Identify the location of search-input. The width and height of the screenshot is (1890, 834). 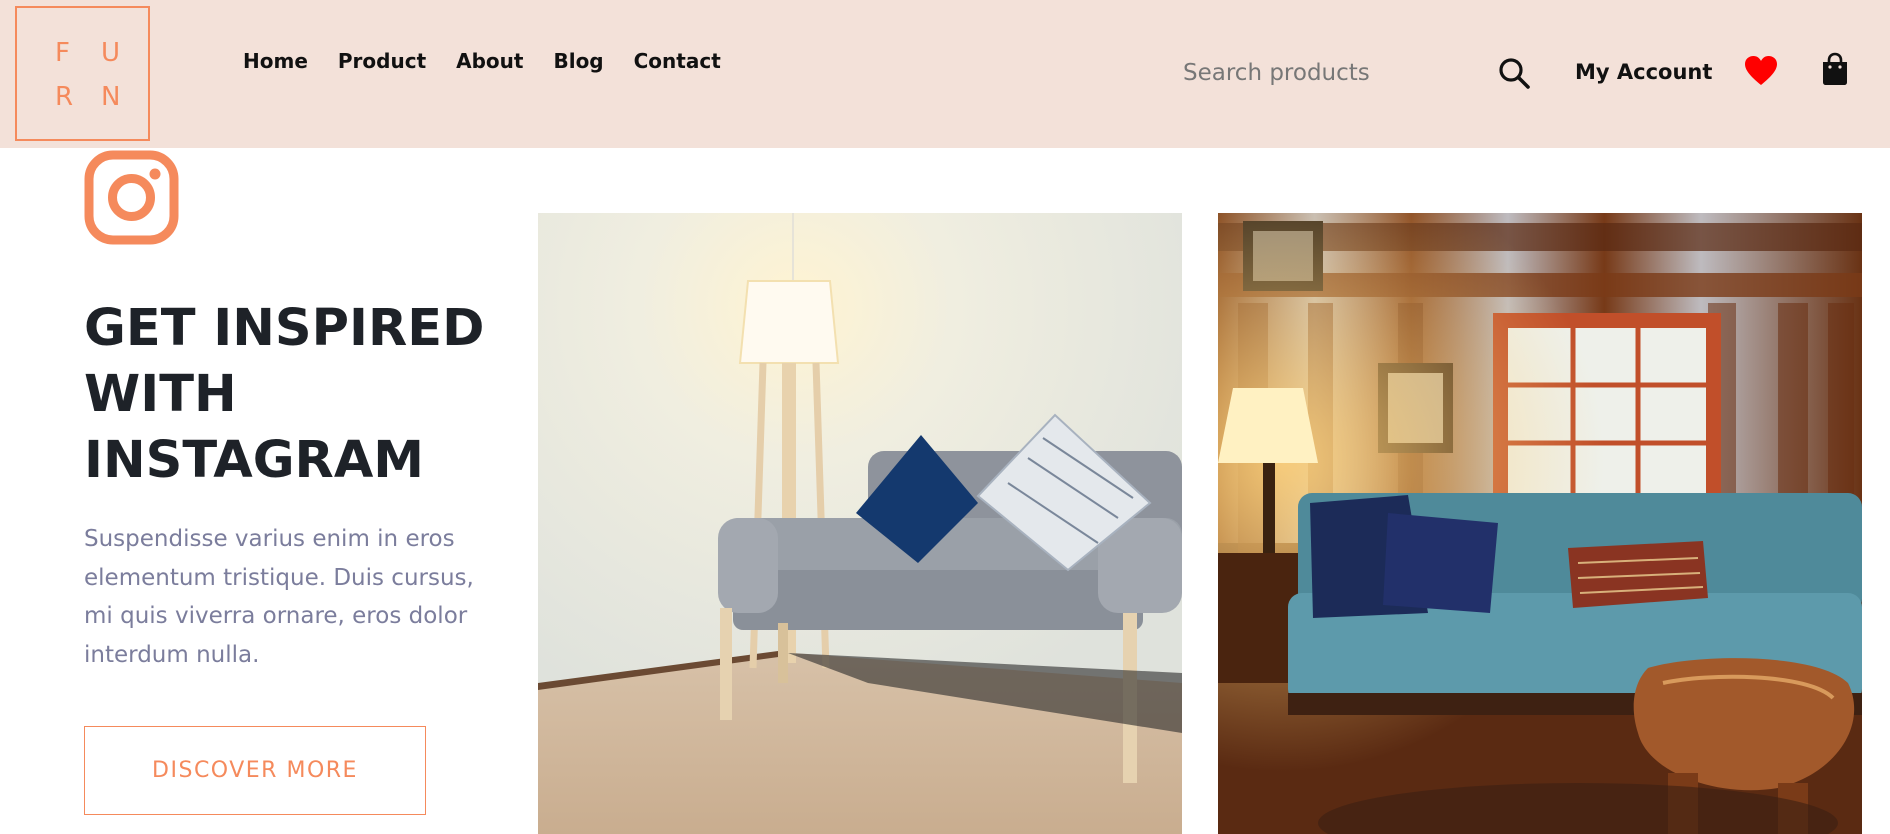
(1318, 73).